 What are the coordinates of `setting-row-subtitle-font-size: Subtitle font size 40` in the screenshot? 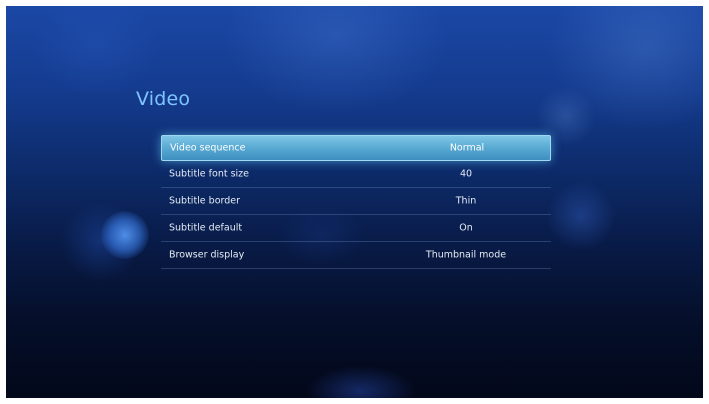 It's located at (356, 174).